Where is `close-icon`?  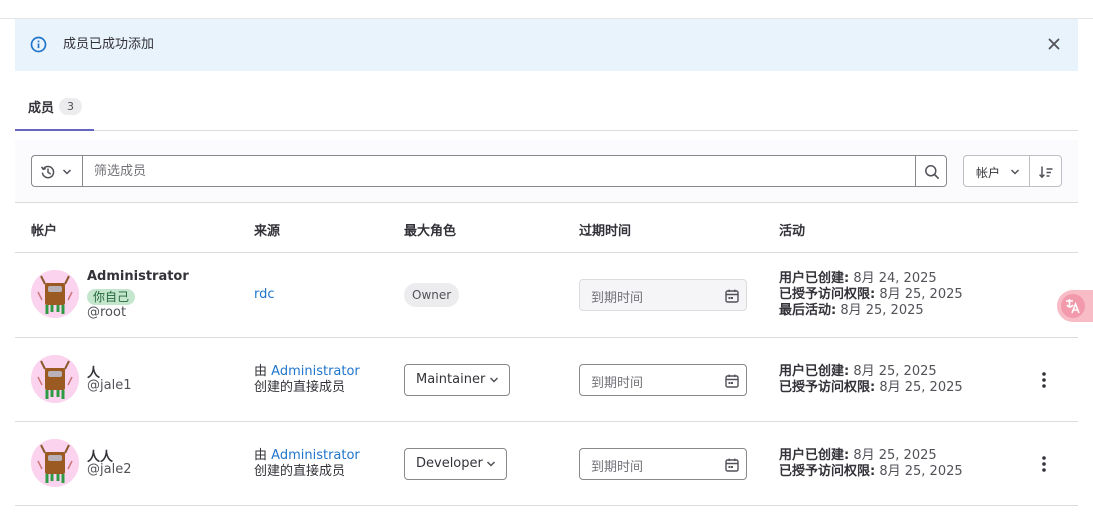 close-icon is located at coordinates (1054, 44).